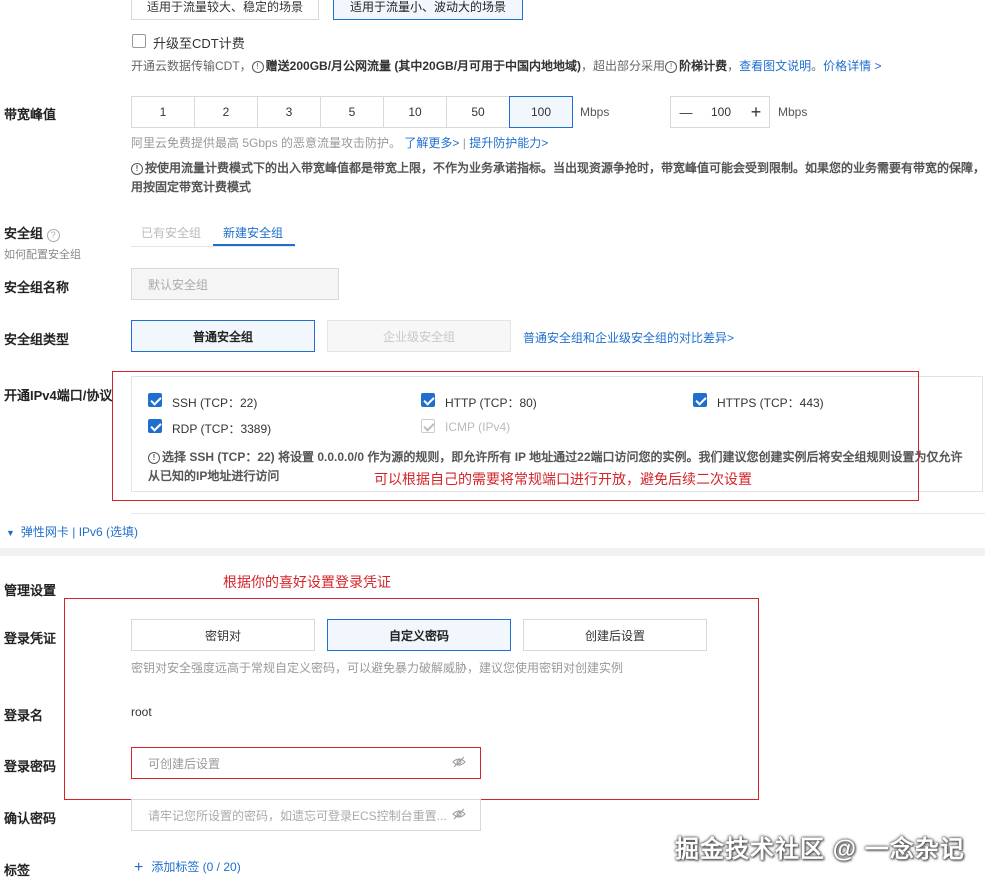  What do you see at coordinates (30, 818) in the screenshot?
I see `confirm-password-label: 确认密码` at bounding box center [30, 818].